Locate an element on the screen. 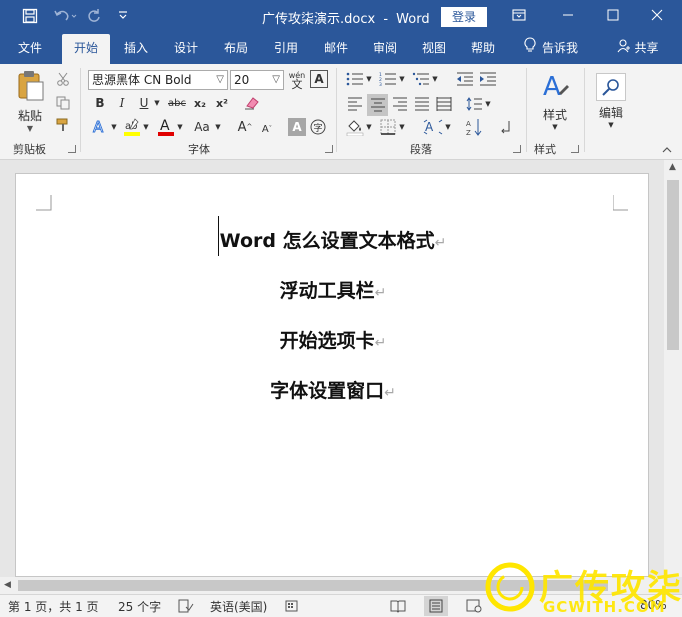  strikethrough-button: abc is located at coordinates (177, 103).